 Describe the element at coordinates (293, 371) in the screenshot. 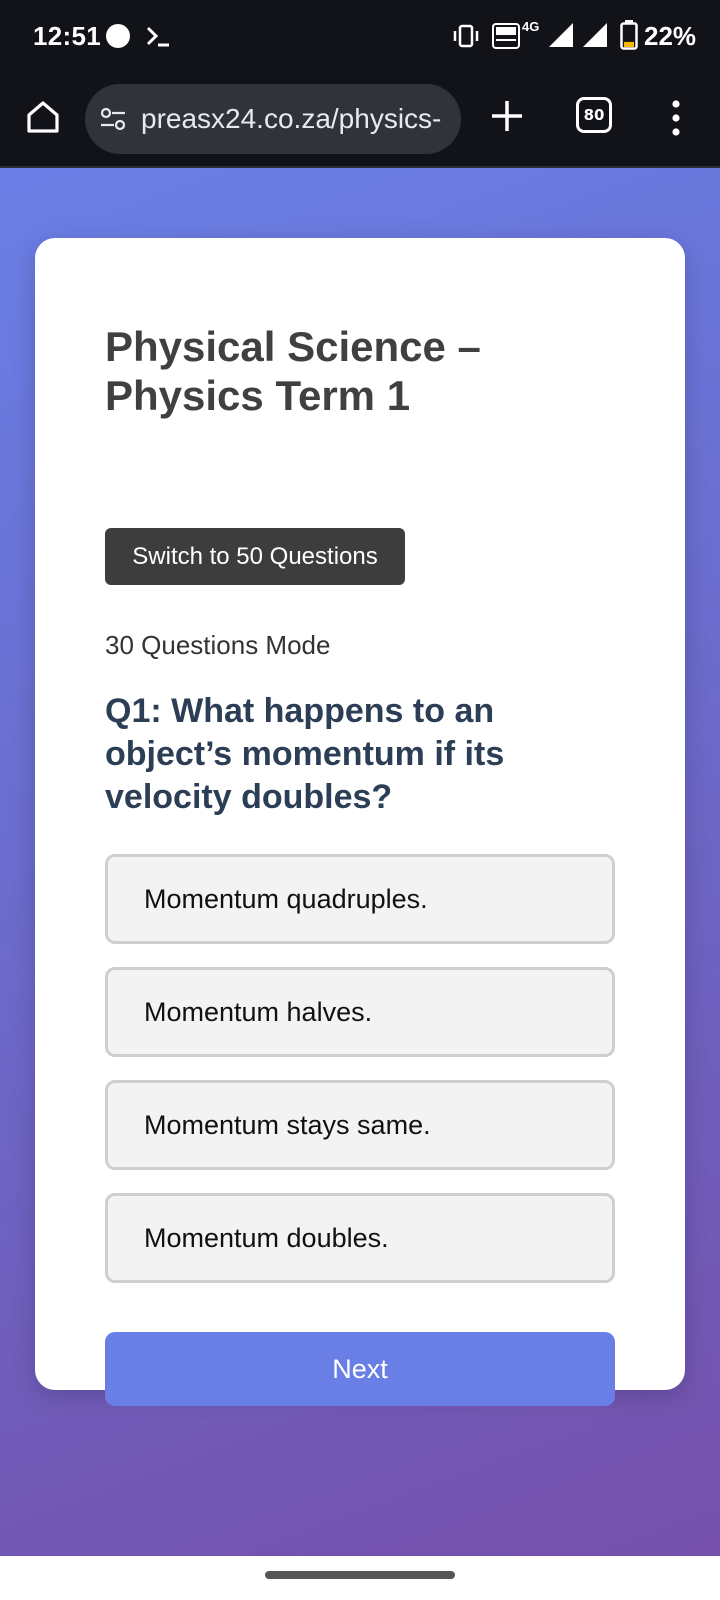

I see `quiz-title: Physical Science – Physics Term 1` at that location.